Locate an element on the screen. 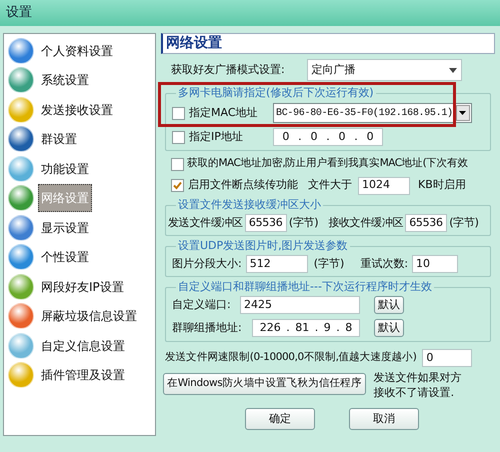  unit-label: KB时启用 is located at coordinates (442, 185).